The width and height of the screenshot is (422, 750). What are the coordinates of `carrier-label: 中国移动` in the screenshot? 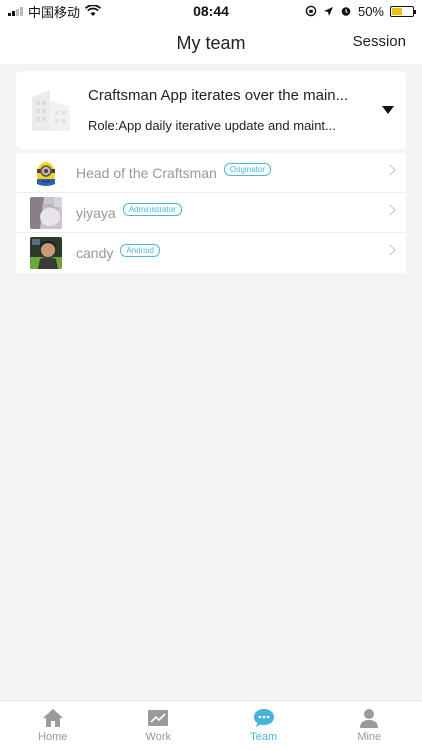 It's located at (54, 12).